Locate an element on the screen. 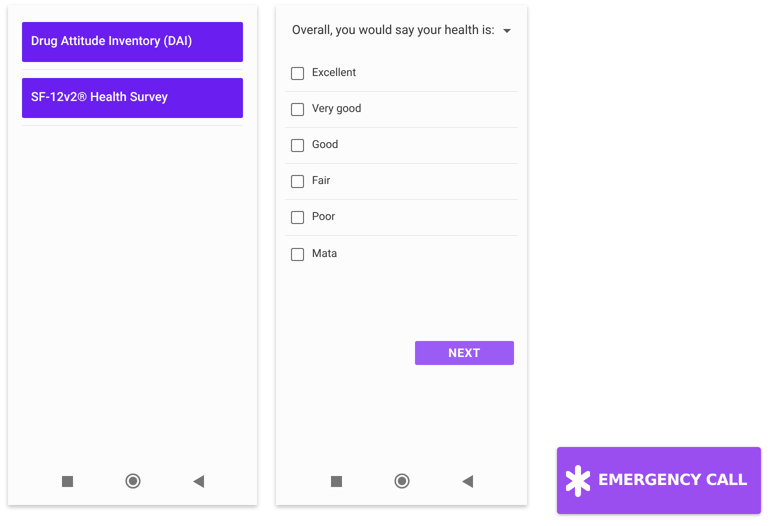 The height and width of the screenshot is (526, 770). next-button: NEXT is located at coordinates (464, 352).